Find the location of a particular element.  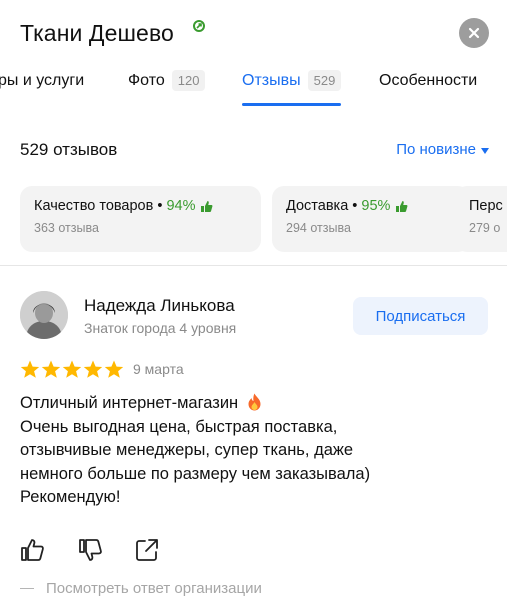

fire-icon is located at coordinates (254, 402).